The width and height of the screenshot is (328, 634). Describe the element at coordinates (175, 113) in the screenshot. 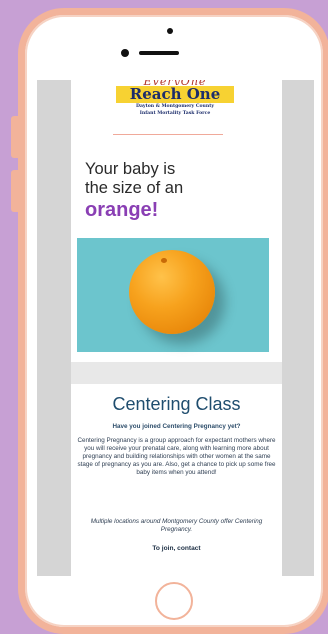

I see `logo-tagline-2: Infant Mortality Task Force` at that location.